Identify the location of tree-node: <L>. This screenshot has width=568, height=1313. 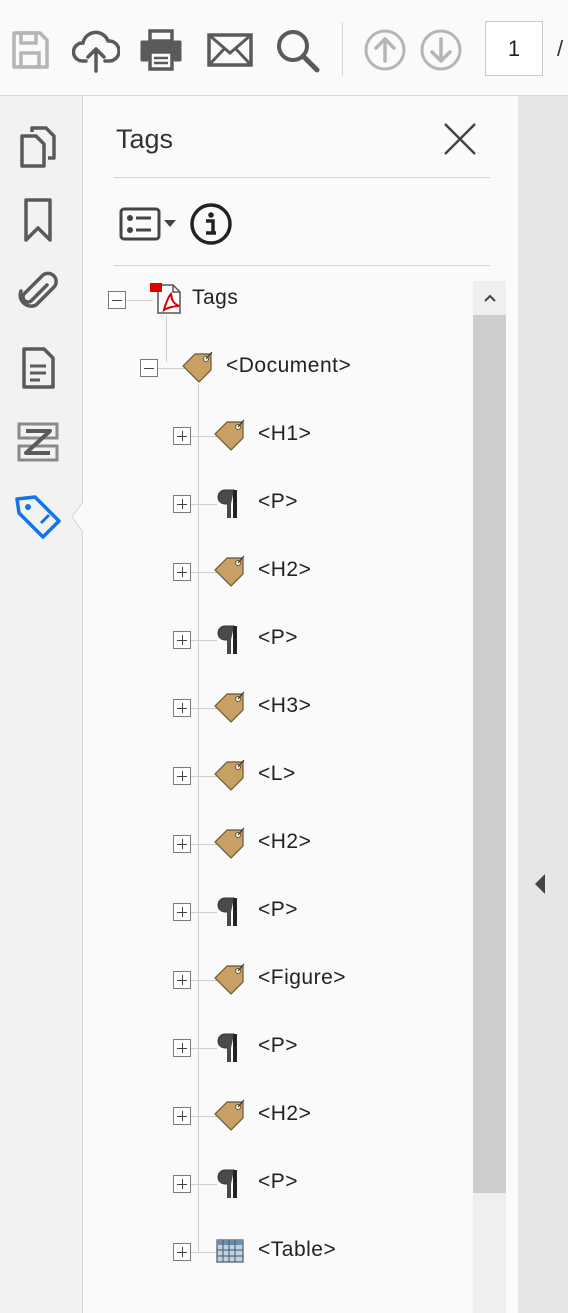
(278, 776).